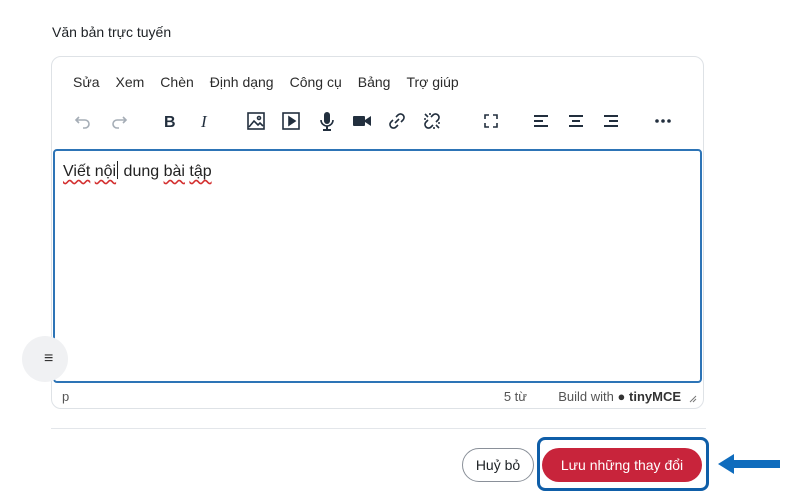 Image resolution: width=795 pixels, height=503 pixels. I want to click on save-changes-button: Lưu những thay đổi, so click(622, 465).